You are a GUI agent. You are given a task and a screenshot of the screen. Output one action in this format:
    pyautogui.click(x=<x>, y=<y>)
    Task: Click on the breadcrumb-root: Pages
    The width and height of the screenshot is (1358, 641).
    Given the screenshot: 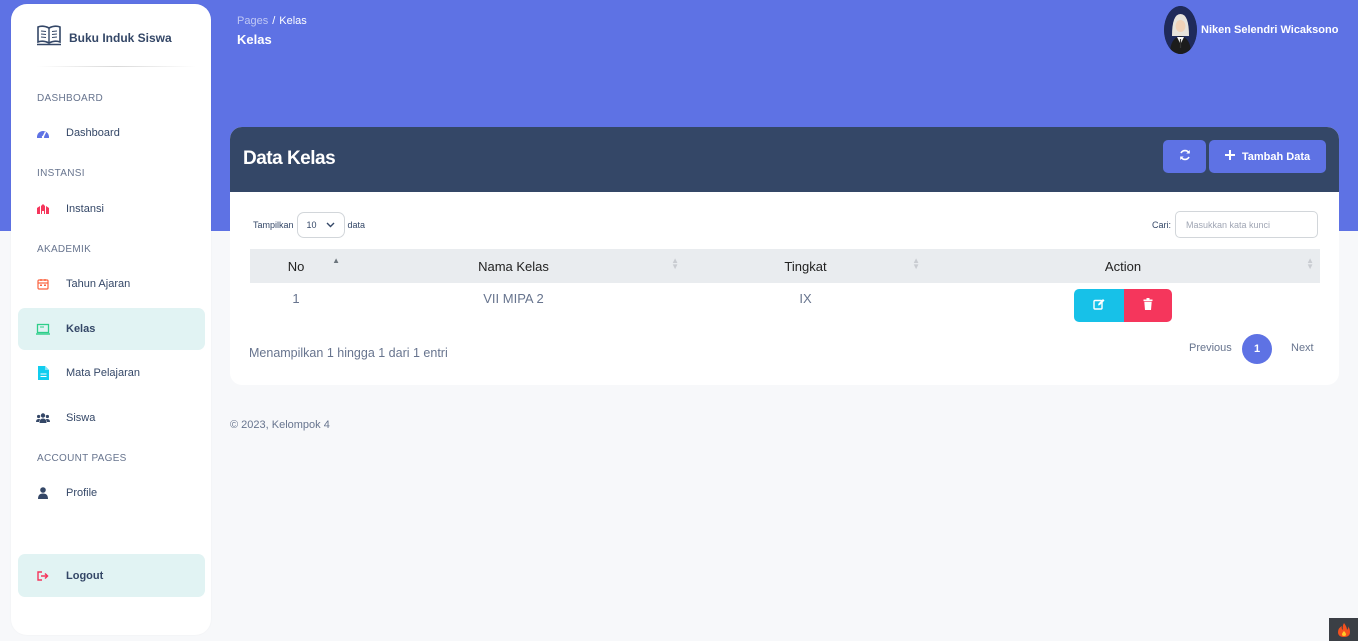 What is the action you would take?
    pyautogui.click(x=252, y=21)
    